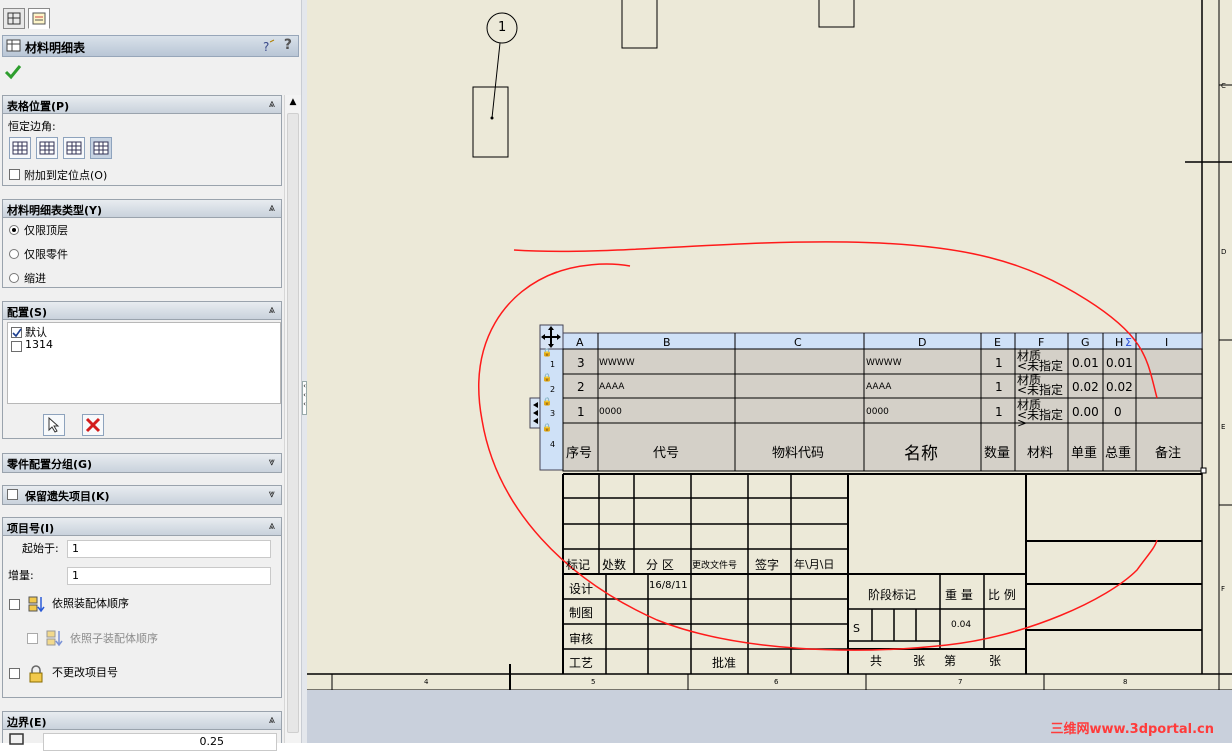  I want to click on bom-col-letter: C, so click(798, 342).